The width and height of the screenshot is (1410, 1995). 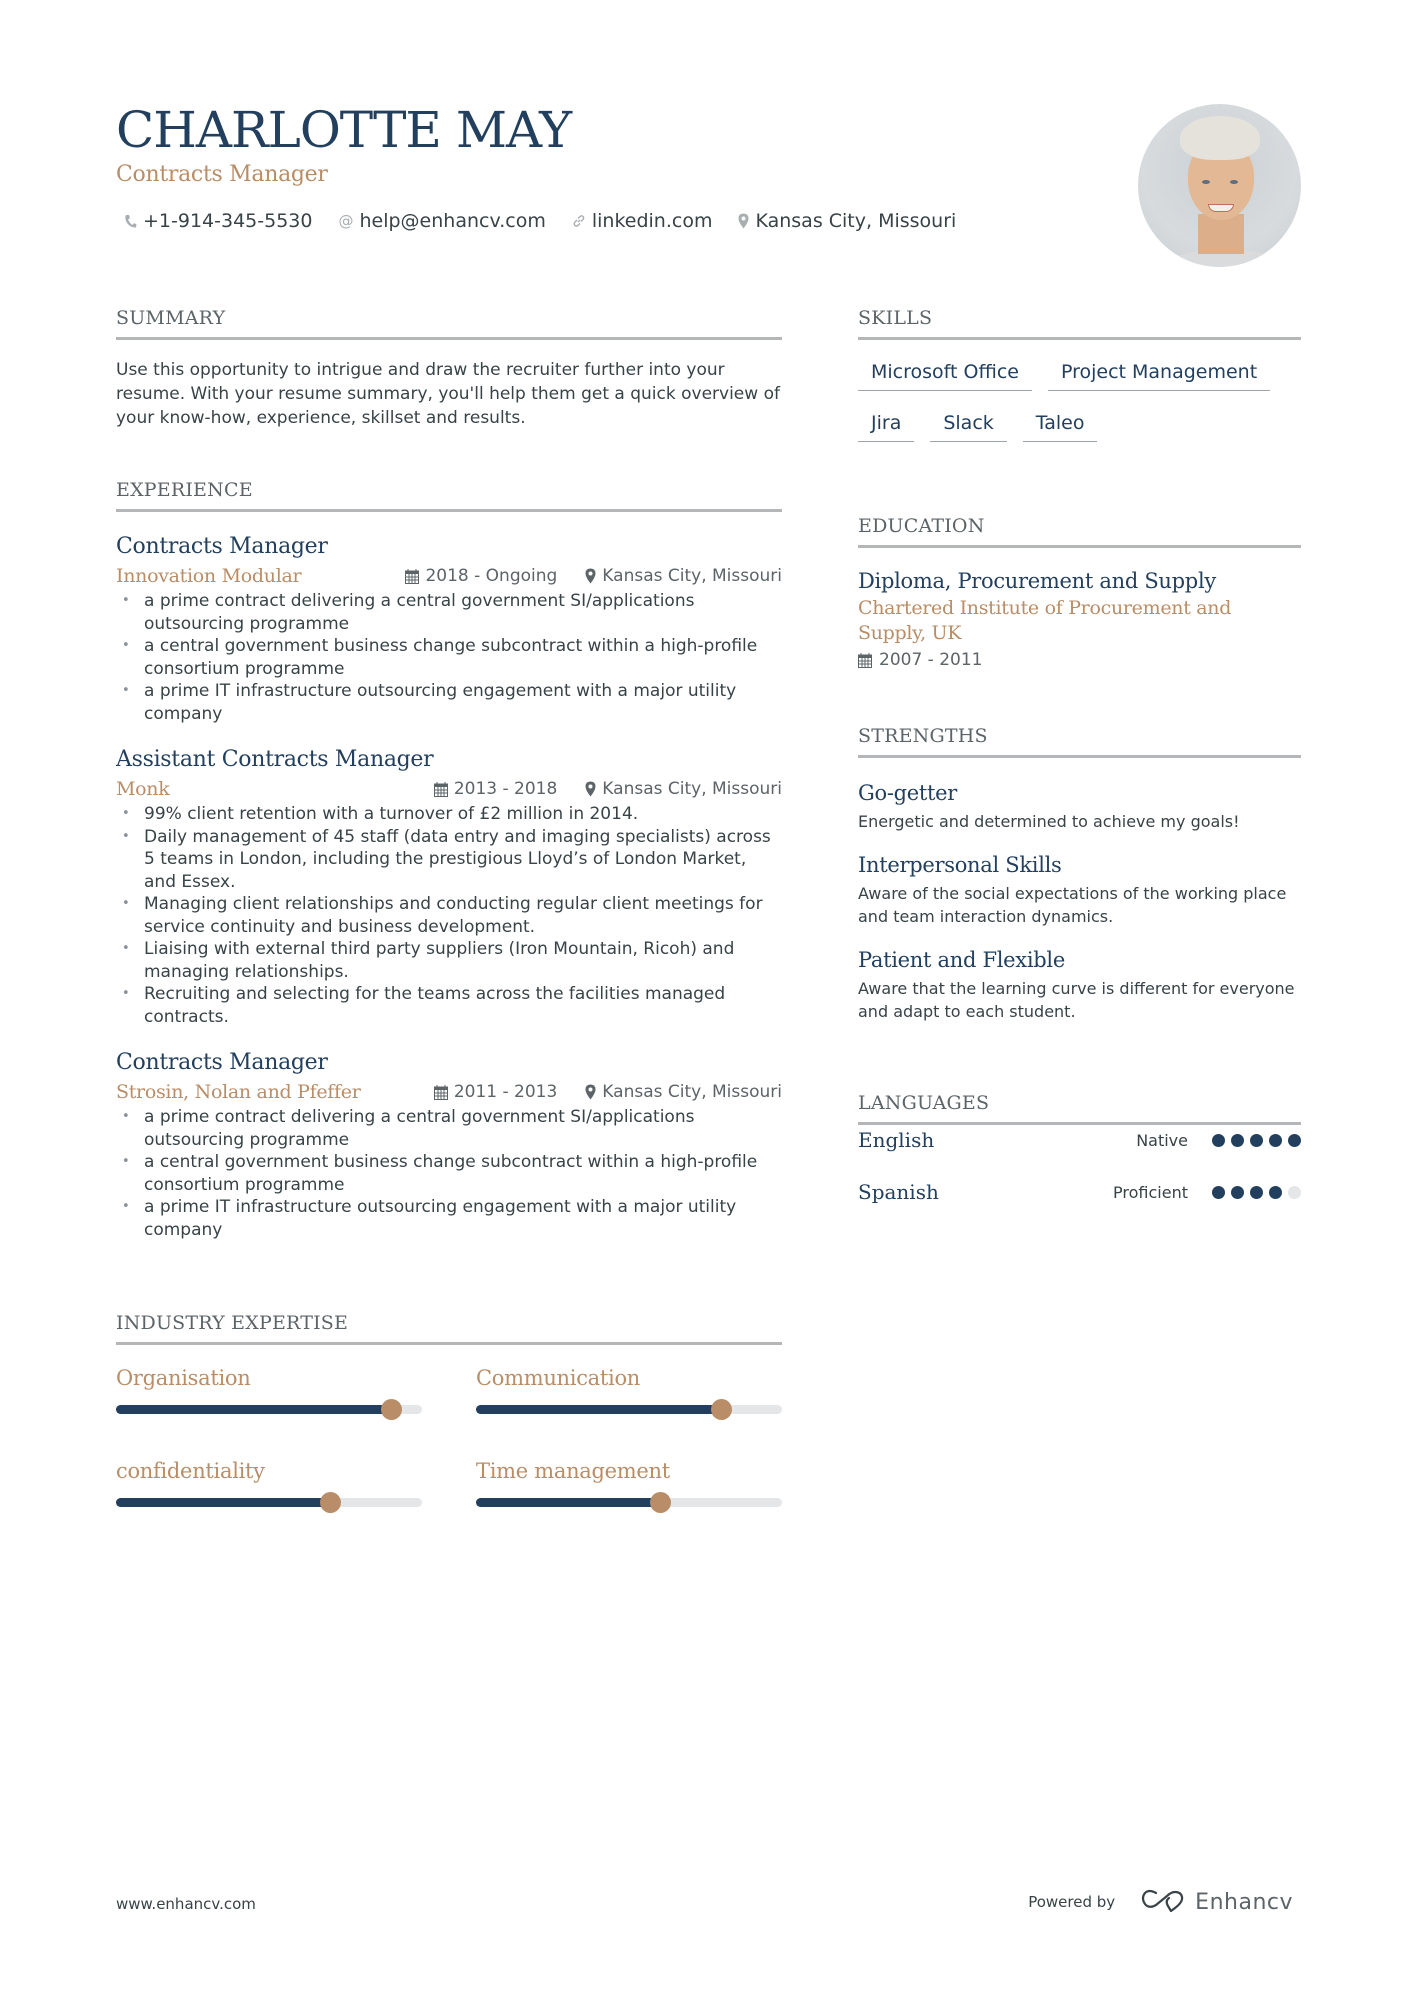 I want to click on location-text: Kansas City, Missouri, so click(x=856, y=221).